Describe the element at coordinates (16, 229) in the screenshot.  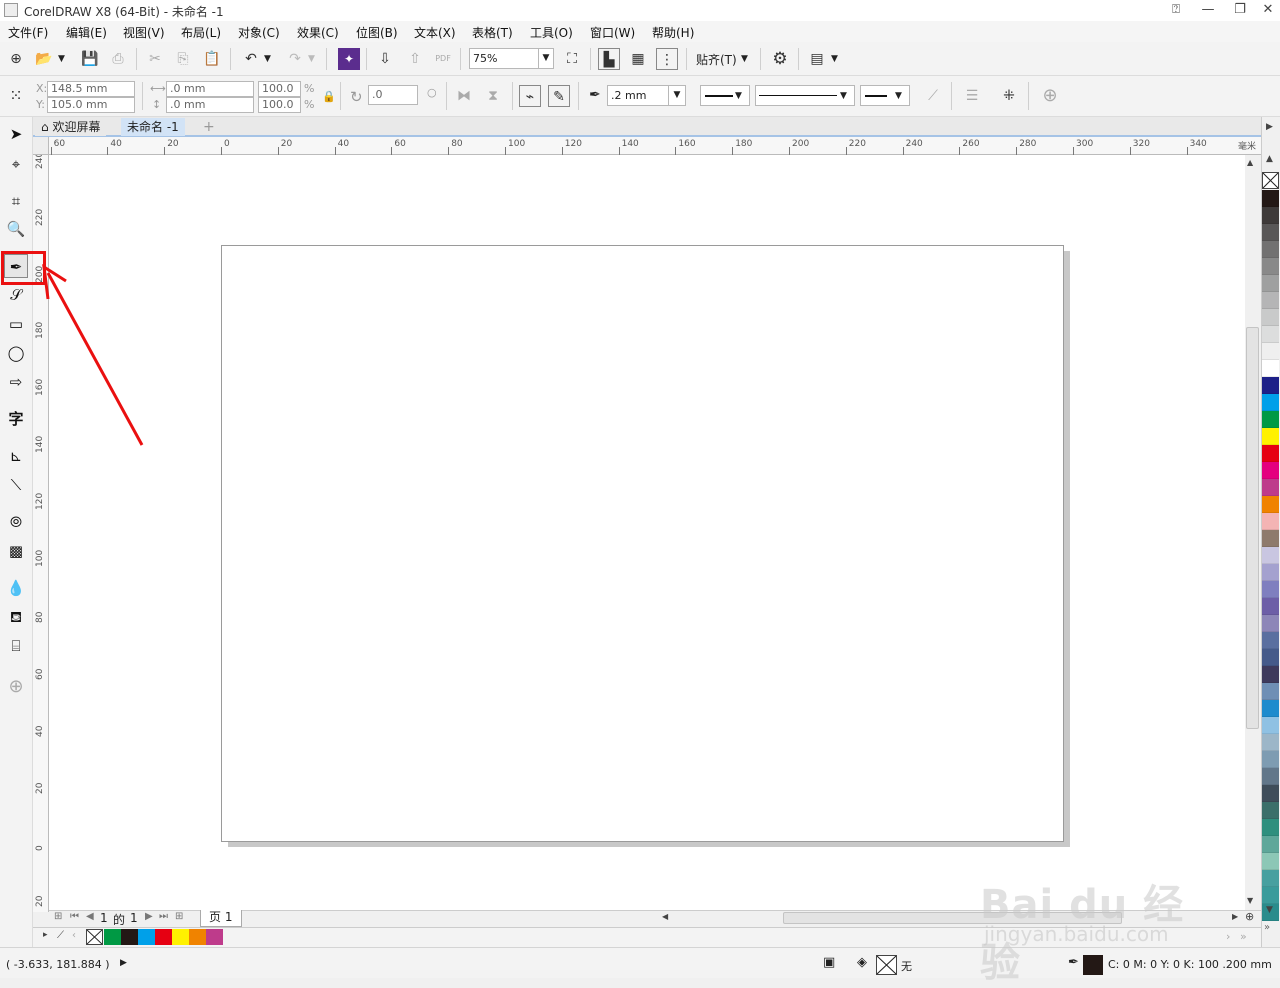
I see `zoom-tool-icon: 🔍` at that location.